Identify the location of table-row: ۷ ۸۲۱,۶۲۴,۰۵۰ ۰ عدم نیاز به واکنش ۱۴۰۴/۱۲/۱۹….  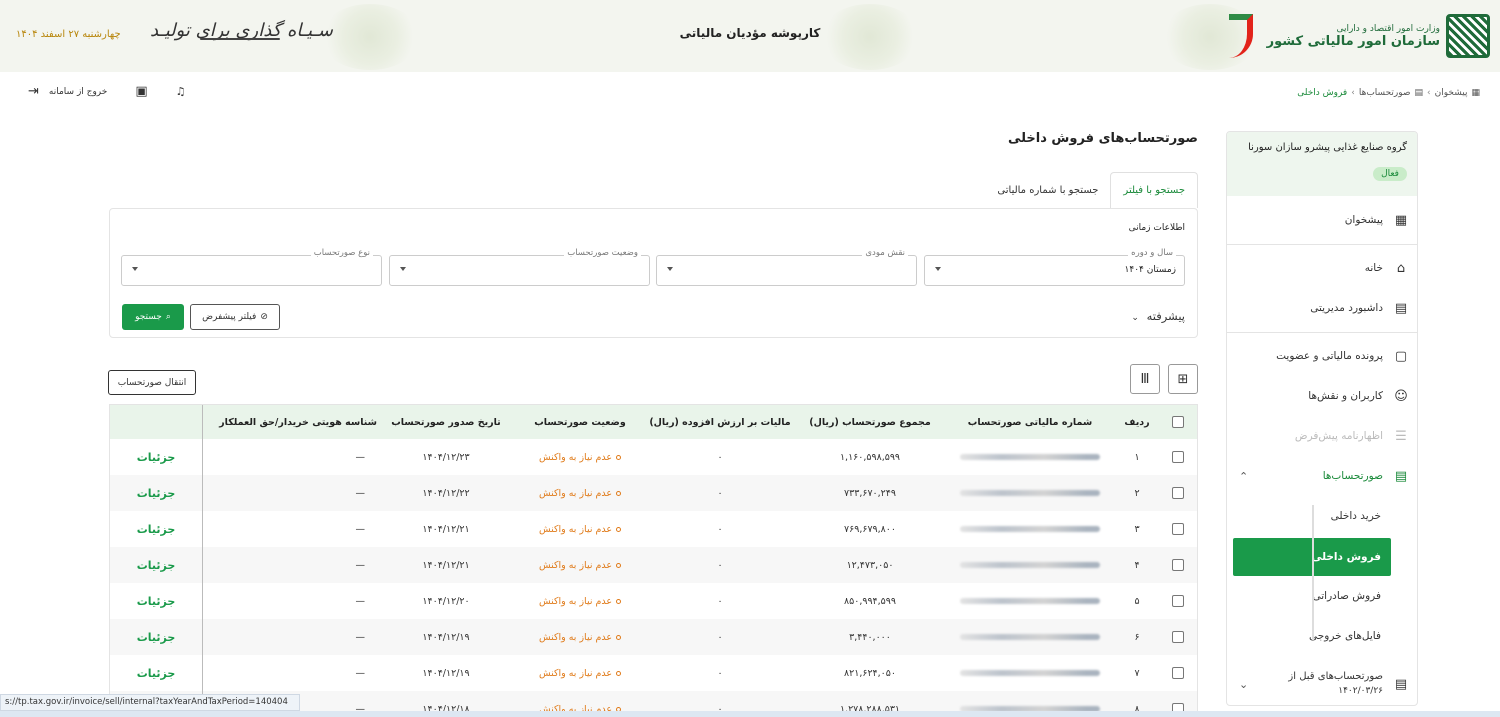
(653, 673).